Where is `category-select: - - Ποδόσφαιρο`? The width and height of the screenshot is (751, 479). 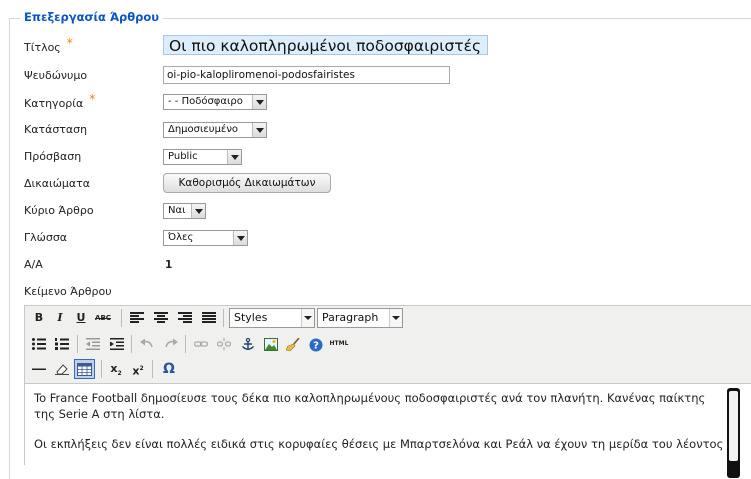 category-select: - - Ποδόσφαιρο is located at coordinates (215, 102).